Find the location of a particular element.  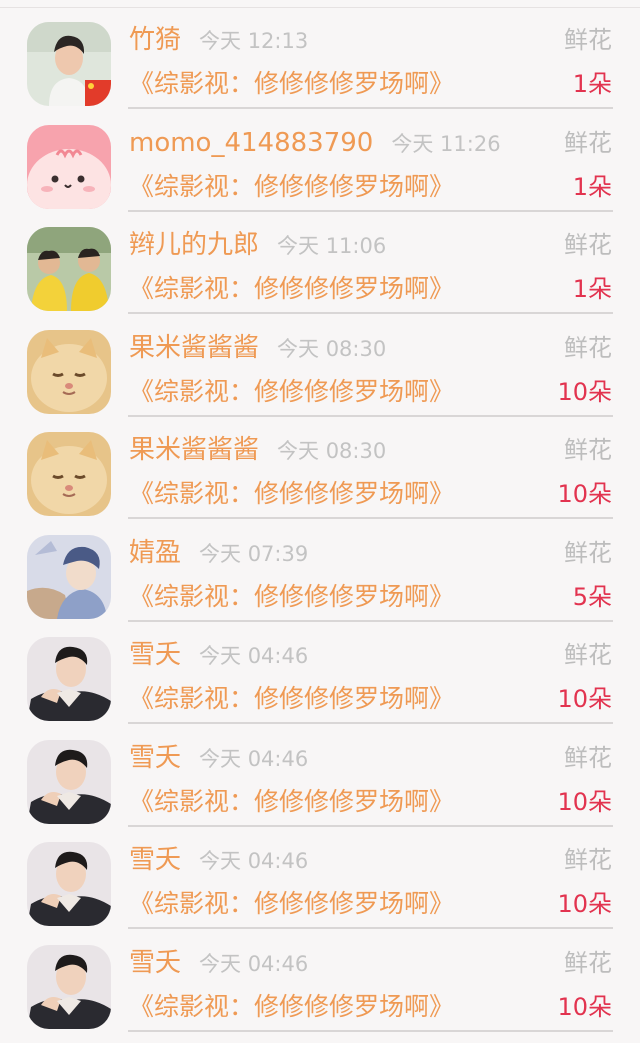

flower-count: 5朵 is located at coordinates (592, 597).